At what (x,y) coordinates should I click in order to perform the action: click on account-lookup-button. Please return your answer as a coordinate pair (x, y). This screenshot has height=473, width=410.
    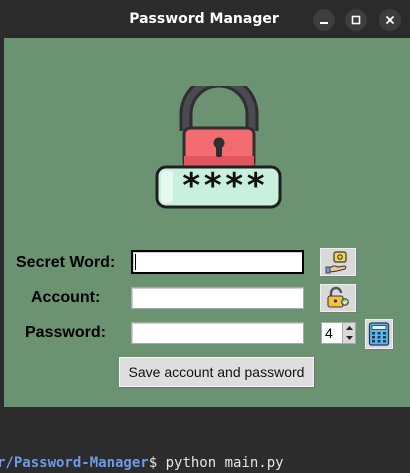
    Looking at the image, I should click on (338, 298).